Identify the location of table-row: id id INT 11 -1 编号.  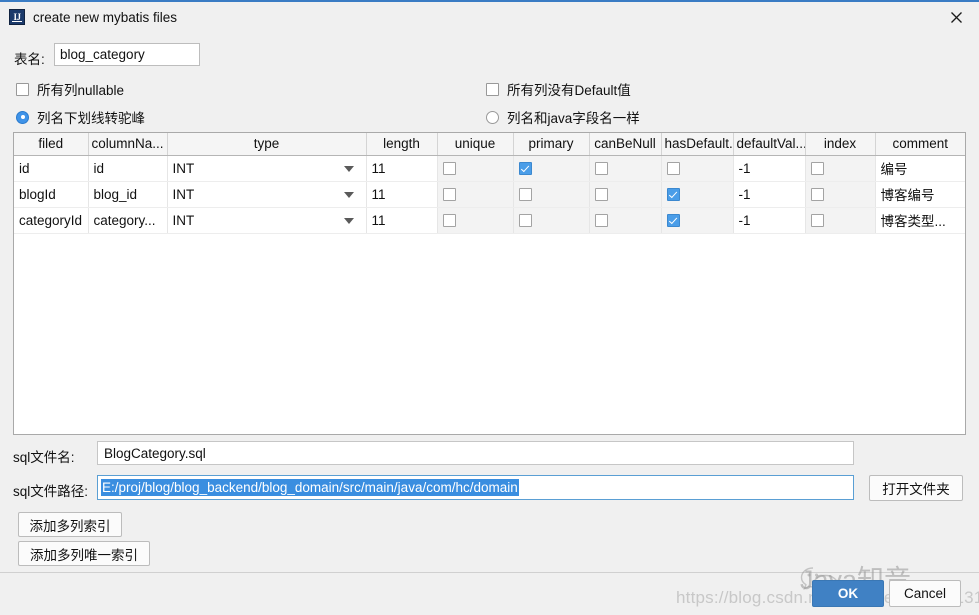
(489, 168).